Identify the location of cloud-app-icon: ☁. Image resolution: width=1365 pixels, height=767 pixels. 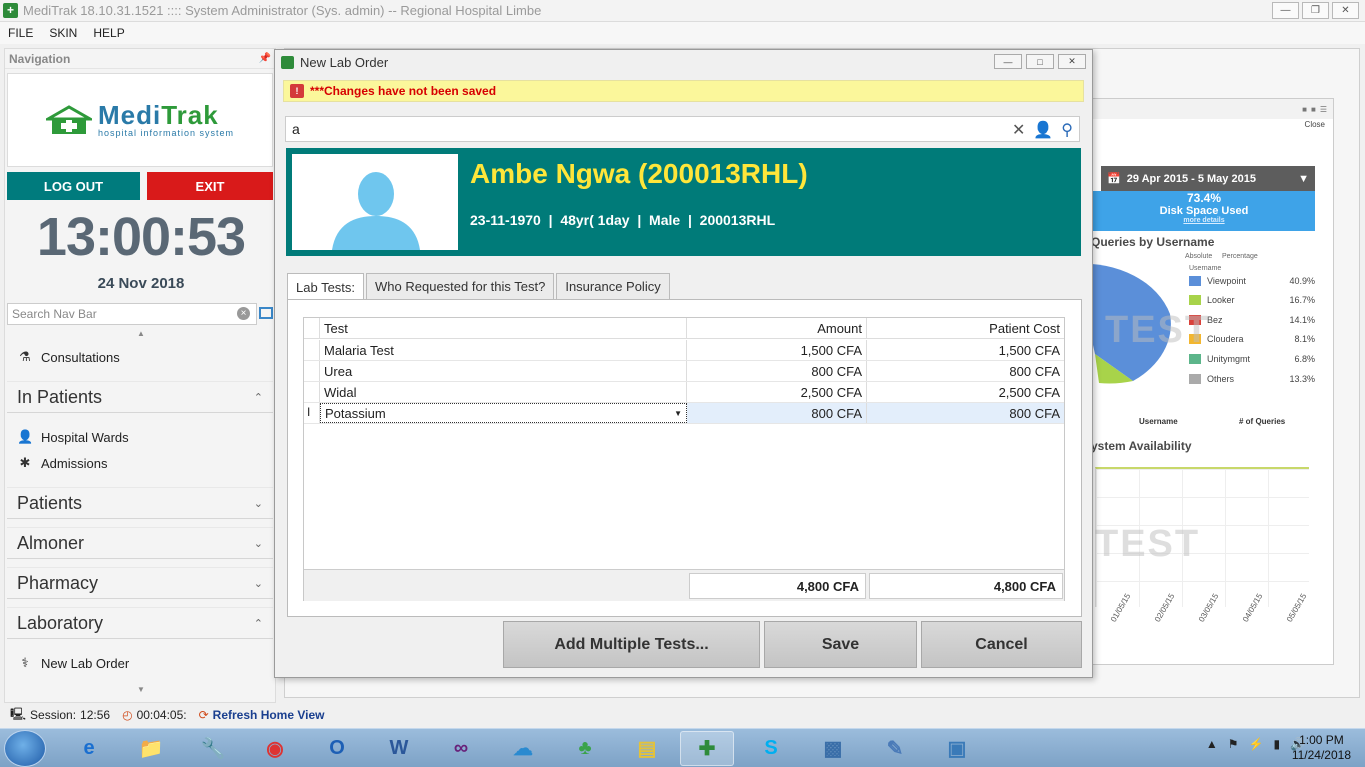
(523, 748).